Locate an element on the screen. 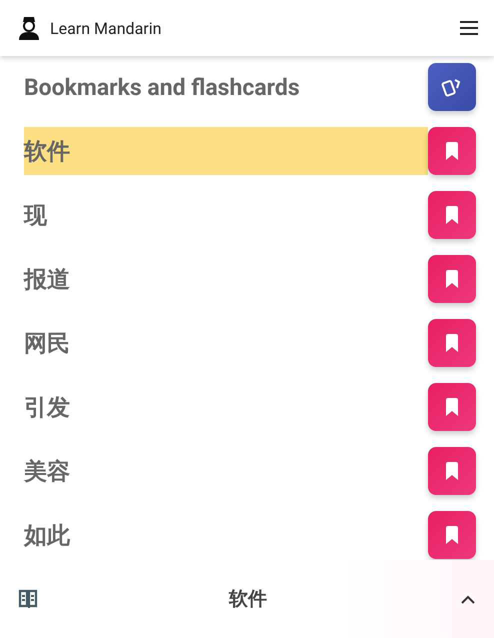  word-item: 网民 is located at coordinates (226, 343).